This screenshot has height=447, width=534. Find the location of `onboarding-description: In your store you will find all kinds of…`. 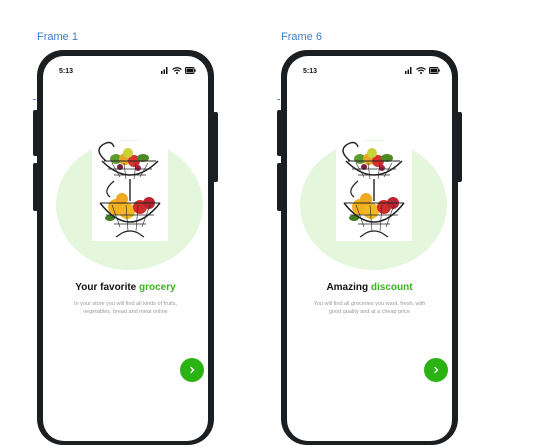

onboarding-description: In your store you will find all kinds of… is located at coordinates (125, 308).